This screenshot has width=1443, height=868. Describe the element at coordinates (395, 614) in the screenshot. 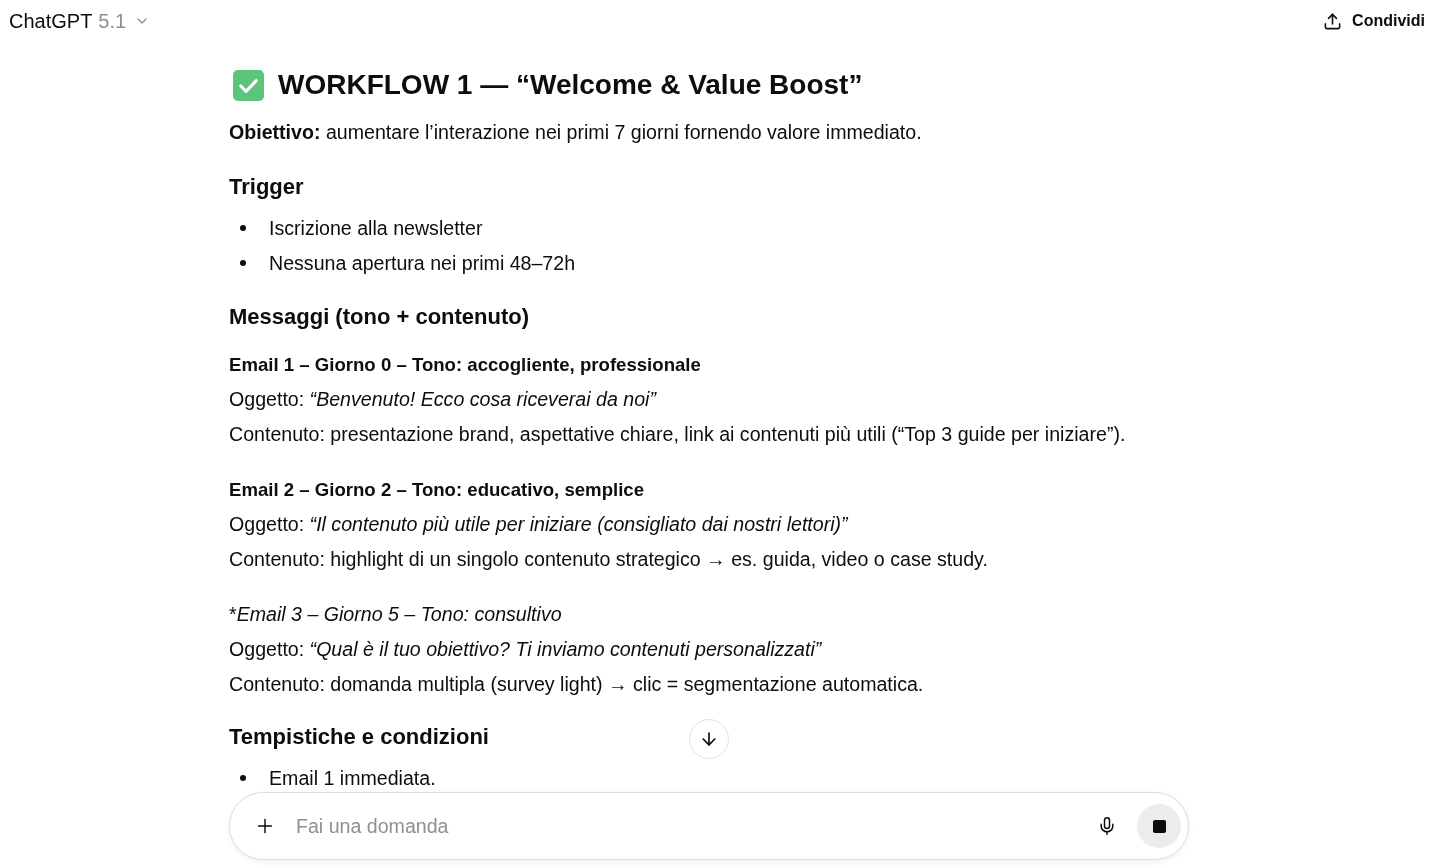

I see `email-title: *Email 3 – Giorno 5 – Tono: consultivo` at that location.